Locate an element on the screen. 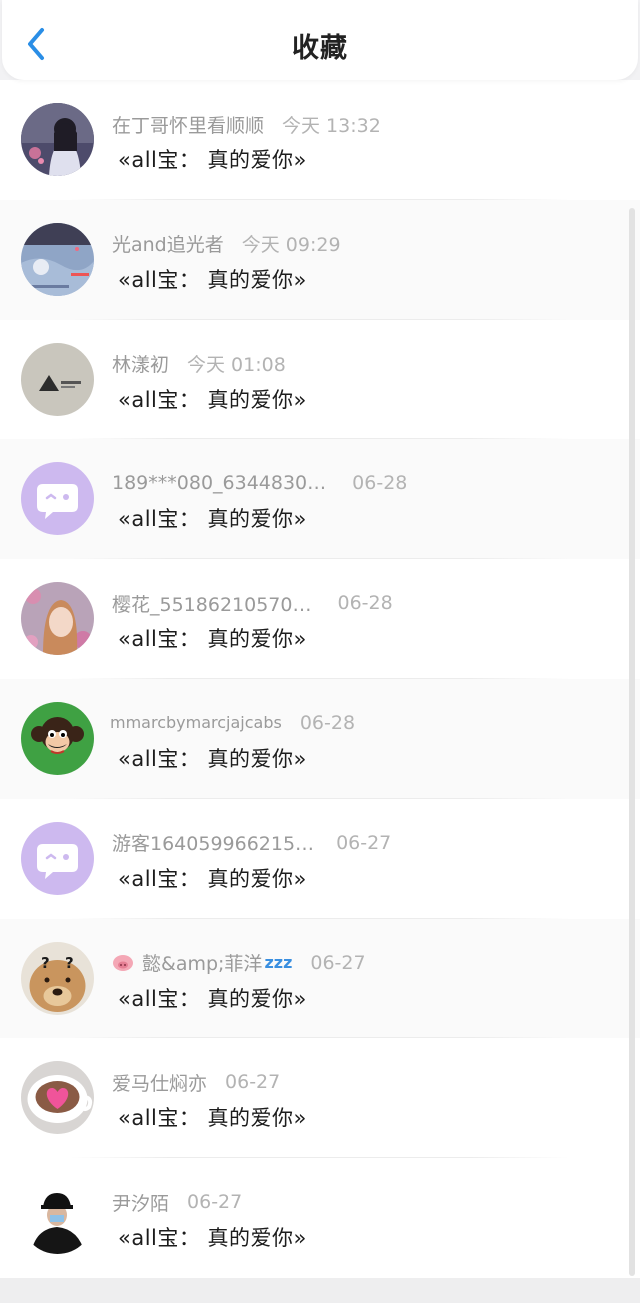 This screenshot has height=1303, width=640. item-meta: 游客164059966215… 06-27 is located at coordinates (251, 843).